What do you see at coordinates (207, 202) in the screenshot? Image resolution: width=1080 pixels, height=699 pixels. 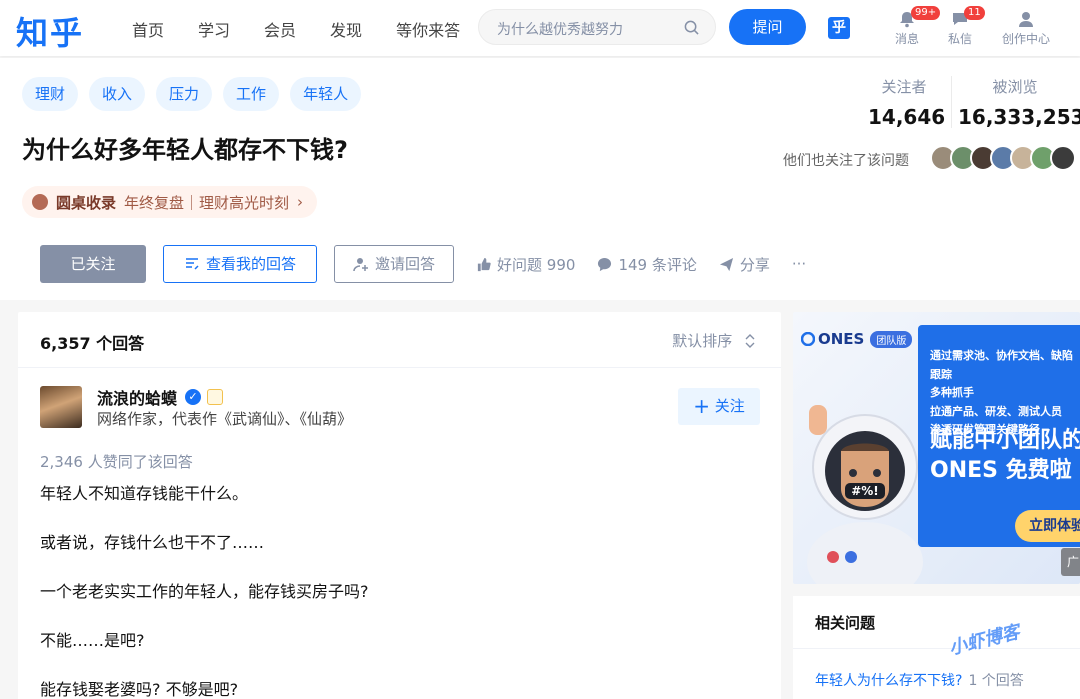 I see `roundtable-desc: 年终复盘｜理财高光时刻` at bounding box center [207, 202].